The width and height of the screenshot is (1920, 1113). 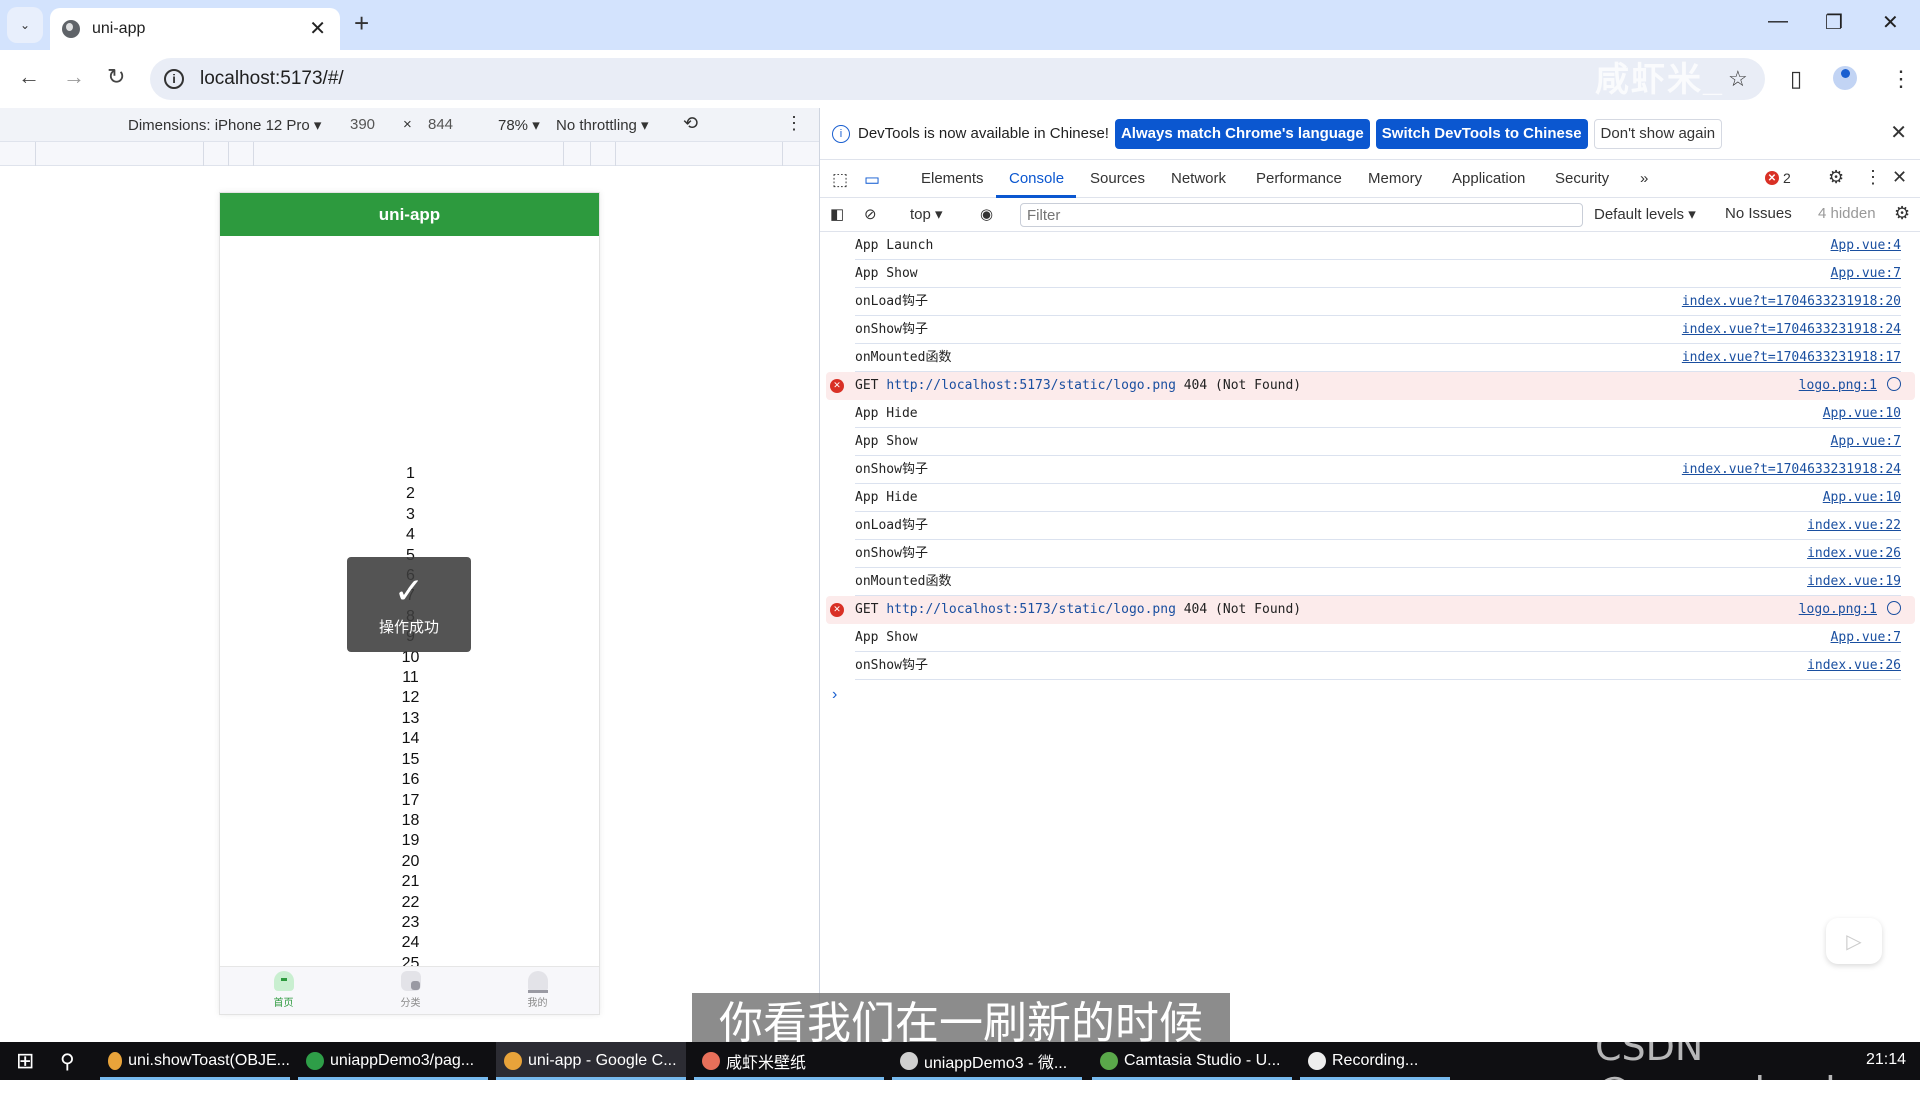 I want to click on tabbar-item-category: 分类, so click(x=410, y=990).